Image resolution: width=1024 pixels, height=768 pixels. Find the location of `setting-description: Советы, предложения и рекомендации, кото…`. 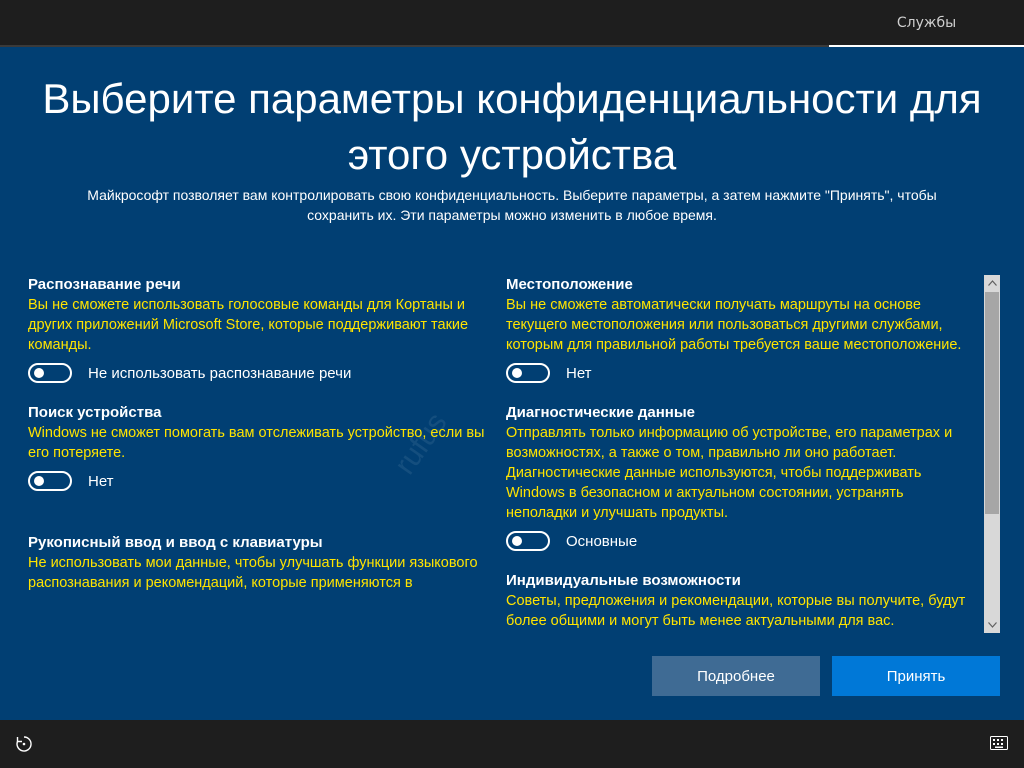

setting-description: Советы, предложения и рекомендации, кото… is located at coordinates (736, 611).